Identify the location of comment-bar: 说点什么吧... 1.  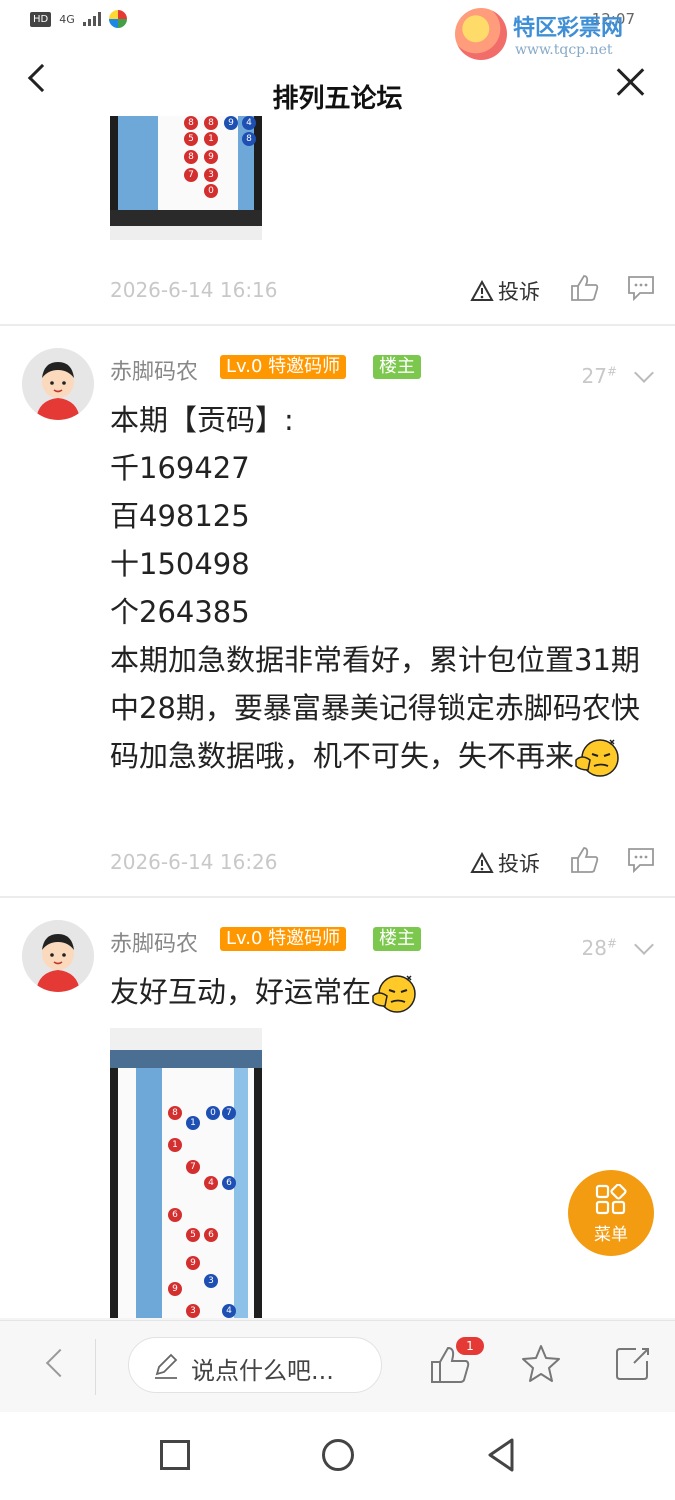
(337, 1366).